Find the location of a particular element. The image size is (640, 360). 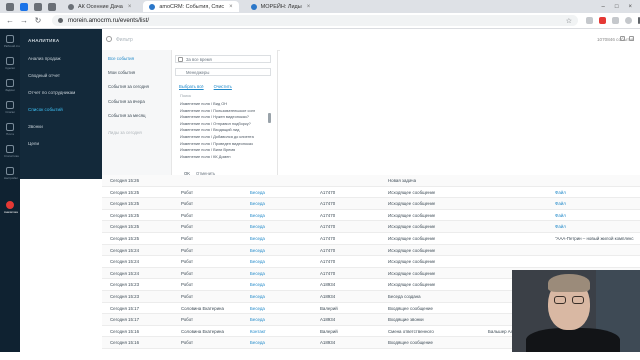

preset-leads-today: Лиды за сегодня is located at coordinates (125, 132).